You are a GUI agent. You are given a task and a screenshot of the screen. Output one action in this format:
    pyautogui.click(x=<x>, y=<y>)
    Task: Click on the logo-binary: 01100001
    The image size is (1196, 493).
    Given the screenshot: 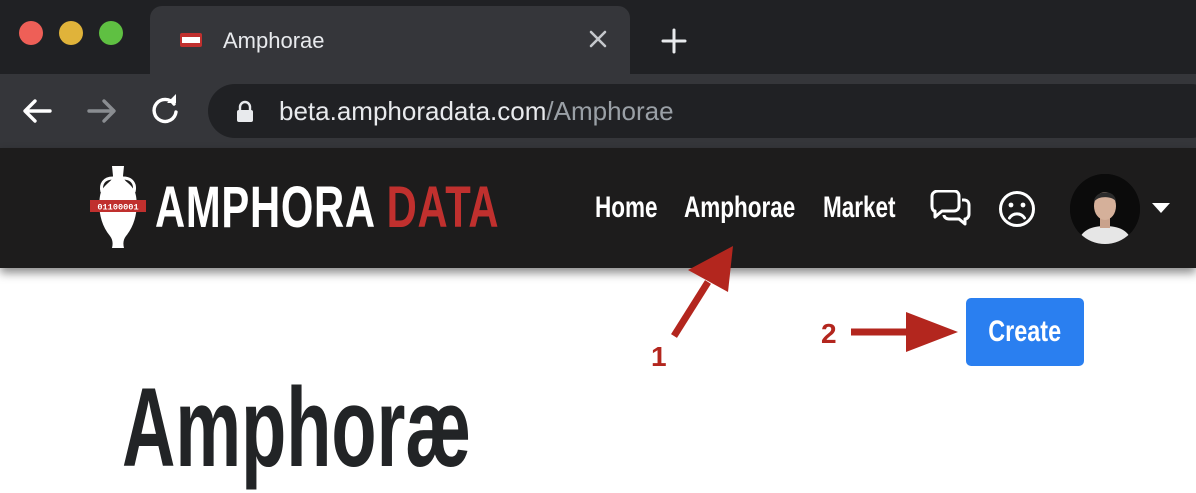 What is the action you would take?
    pyautogui.click(x=117, y=208)
    